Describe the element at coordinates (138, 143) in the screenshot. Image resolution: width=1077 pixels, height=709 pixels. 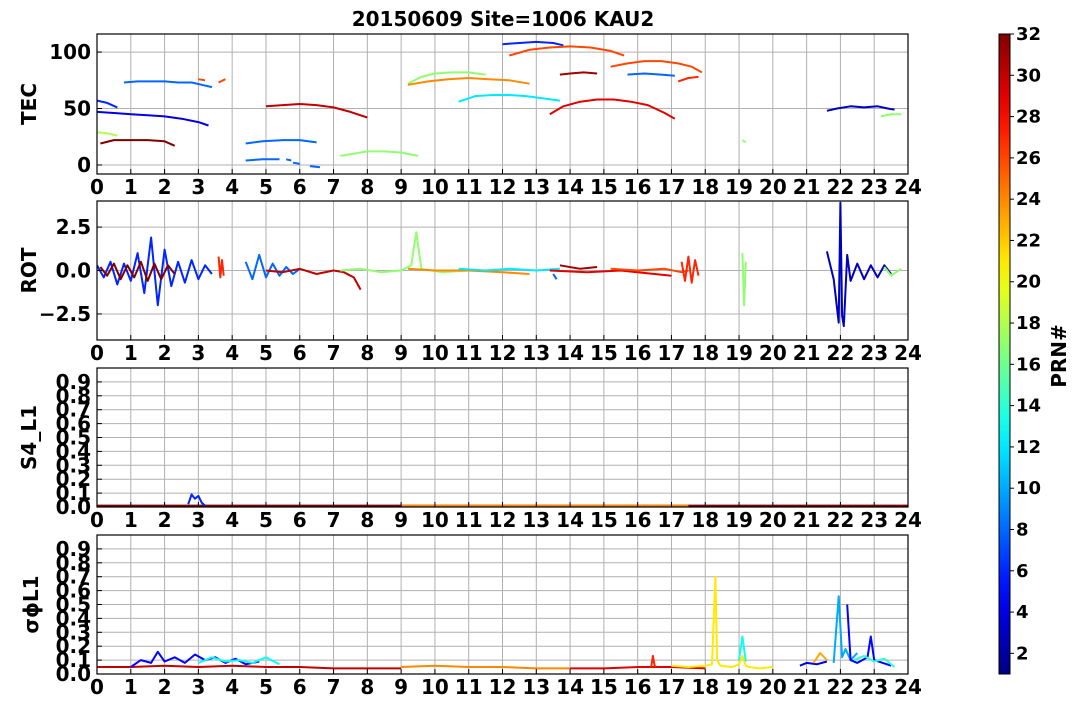
I see `series-line-prn32` at that location.